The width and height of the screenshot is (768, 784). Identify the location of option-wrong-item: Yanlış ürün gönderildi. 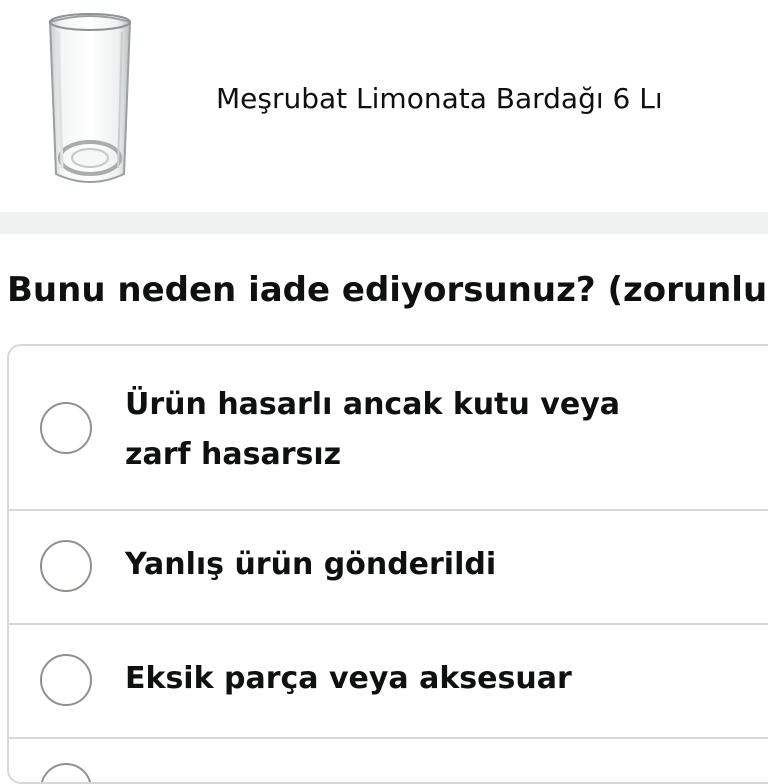
(388, 568).